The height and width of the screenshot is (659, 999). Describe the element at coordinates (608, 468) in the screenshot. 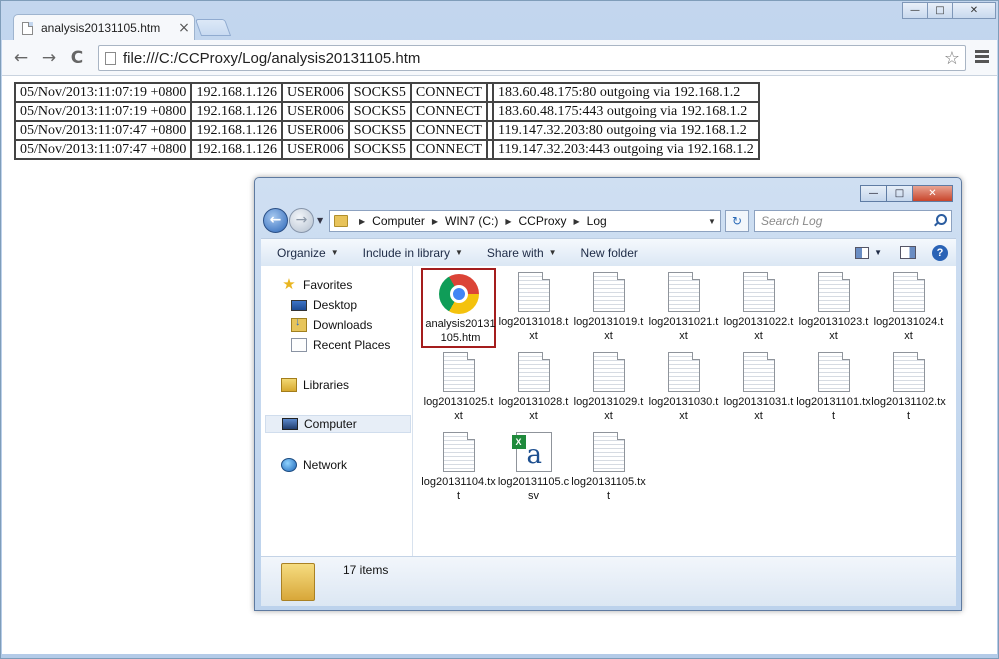

I see `file-item: log20131105.txt` at that location.